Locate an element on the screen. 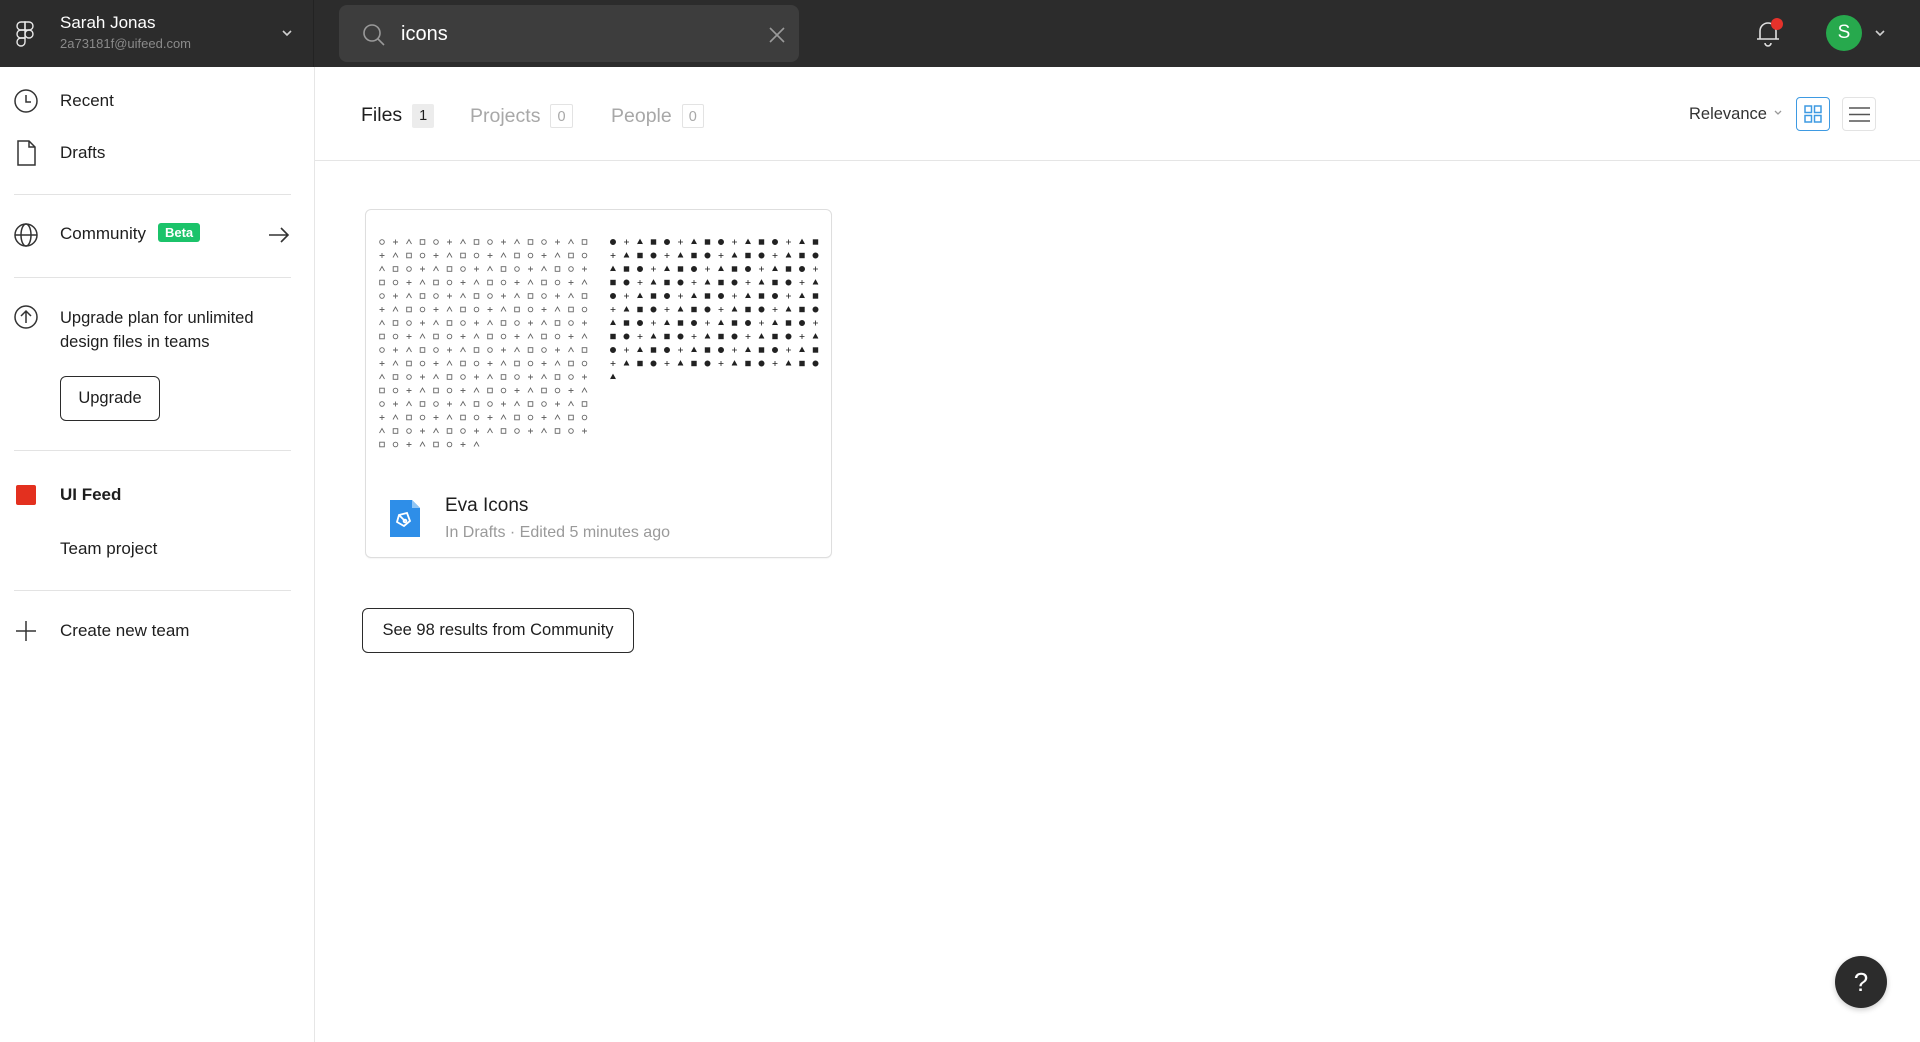 The width and height of the screenshot is (1920, 1042). results-tab-bar: Files 1 Projects 0 People 0 Relevance is located at coordinates (1117, 114).